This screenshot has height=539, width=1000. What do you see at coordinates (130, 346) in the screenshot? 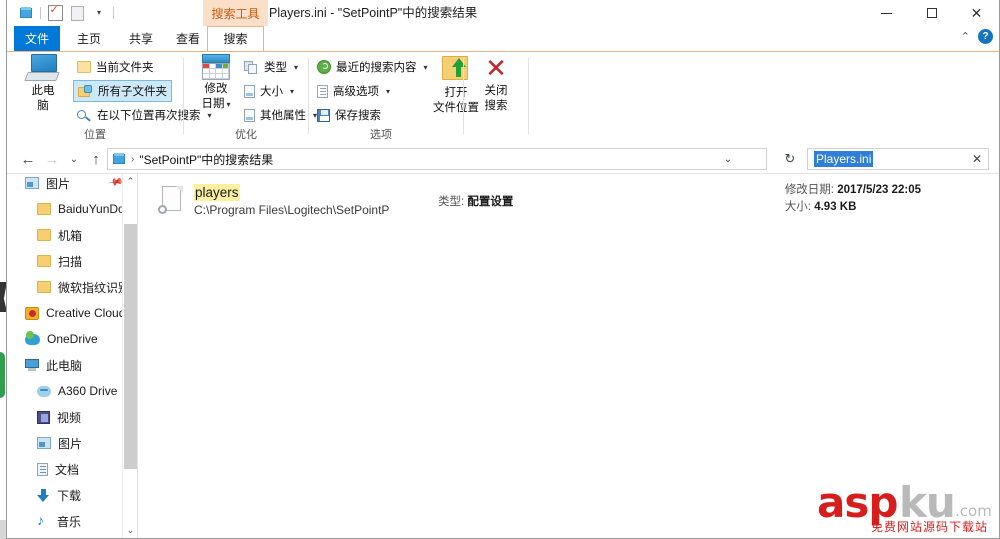
I see `scrollbar-thumb` at bounding box center [130, 346].